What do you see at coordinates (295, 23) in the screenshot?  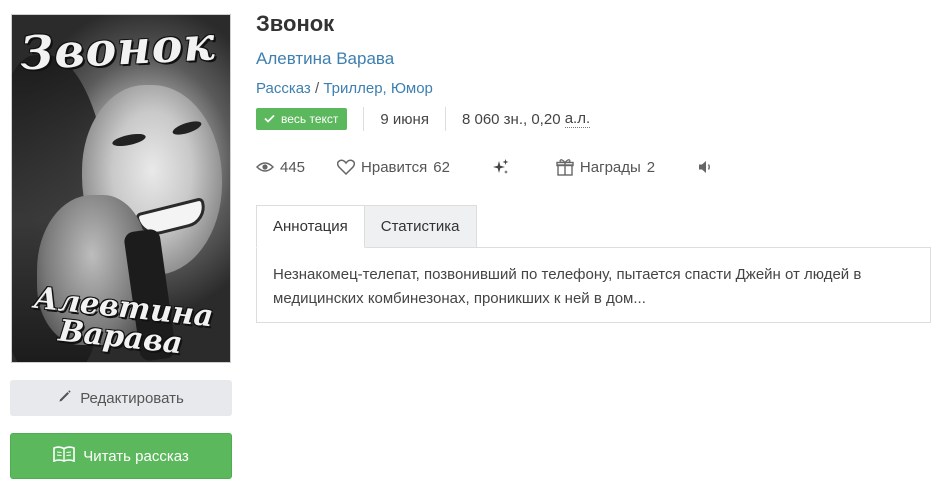 I see `book-title: Звонок` at bounding box center [295, 23].